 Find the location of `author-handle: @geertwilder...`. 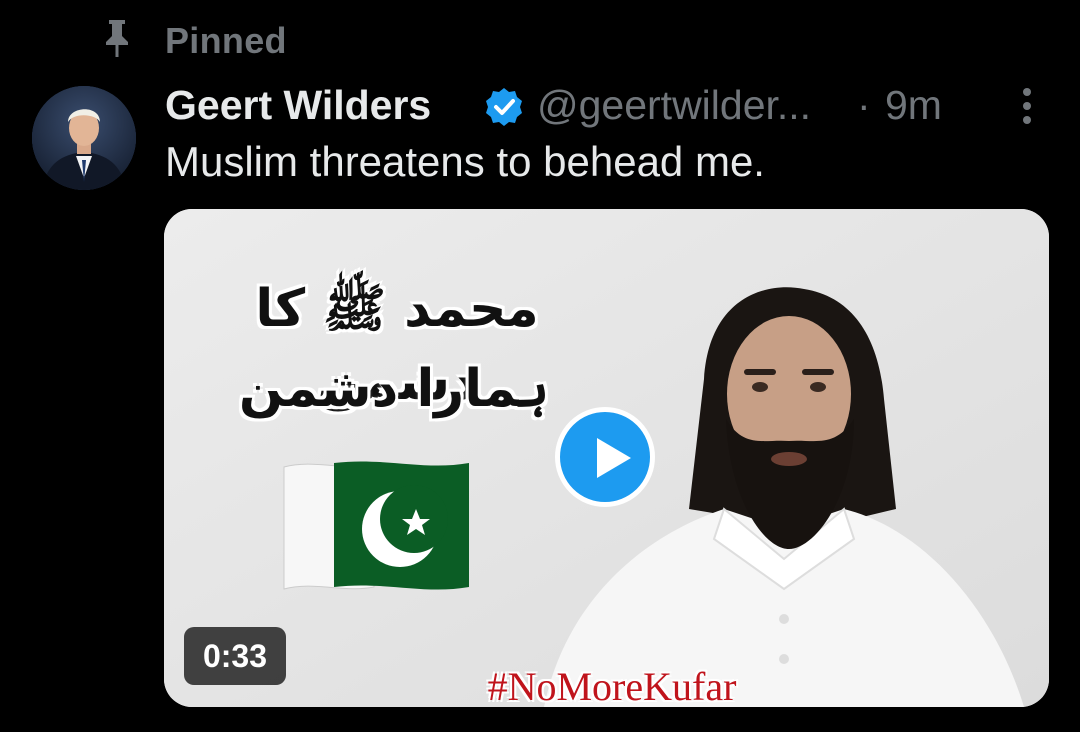

author-handle: @geertwilder... is located at coordinates (674, 105).